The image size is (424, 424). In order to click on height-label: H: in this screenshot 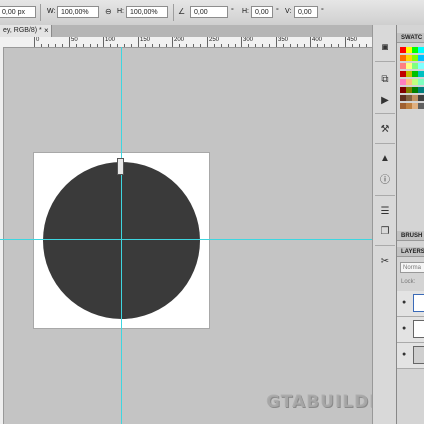, I will do `click(120, 11)`.